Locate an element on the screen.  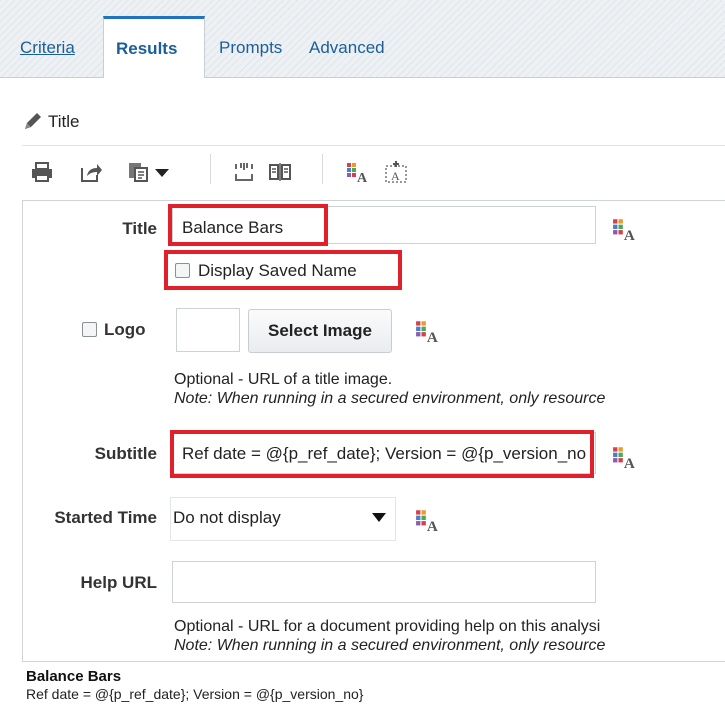
tab-results: Results is located at coordinates (154, 47).